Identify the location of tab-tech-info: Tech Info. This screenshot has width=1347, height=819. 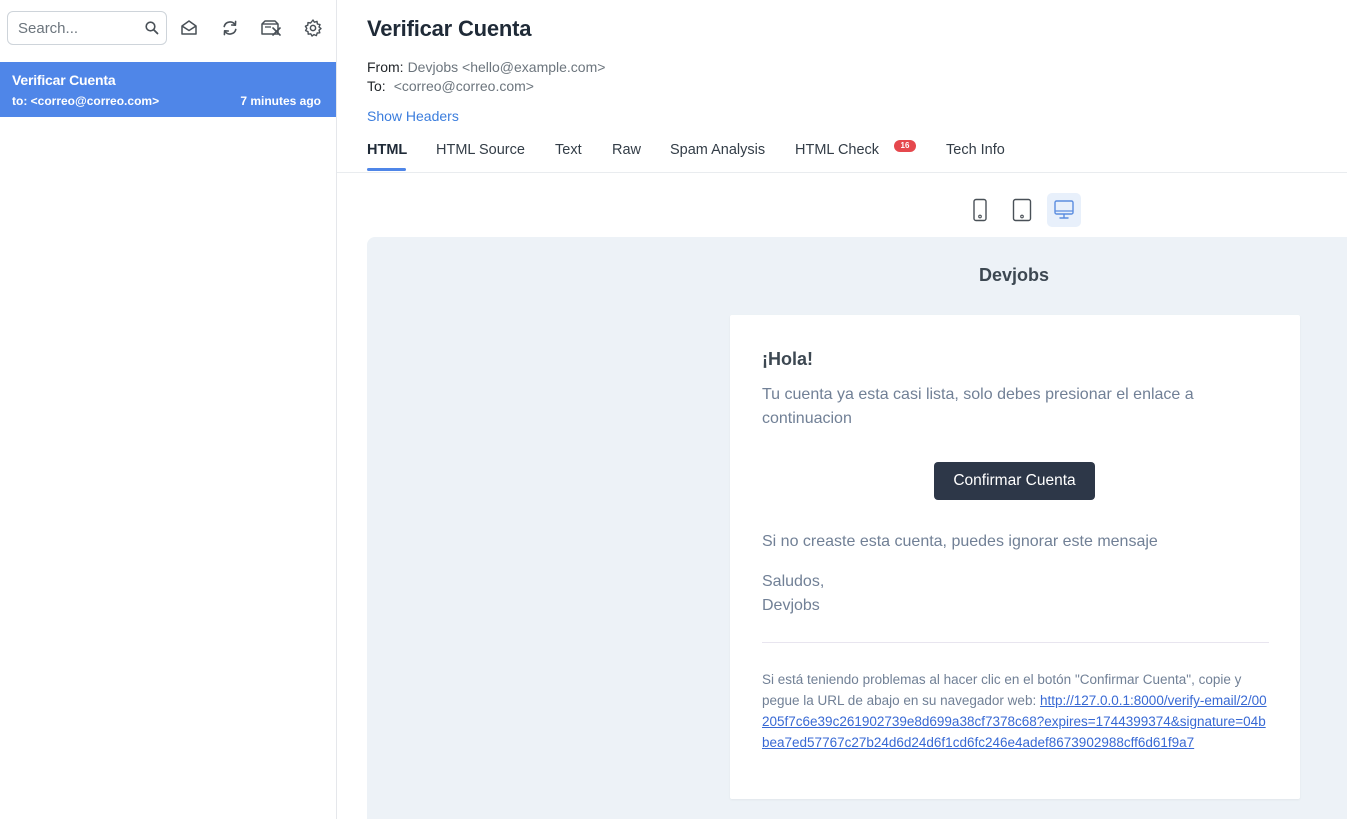
(975, 150).